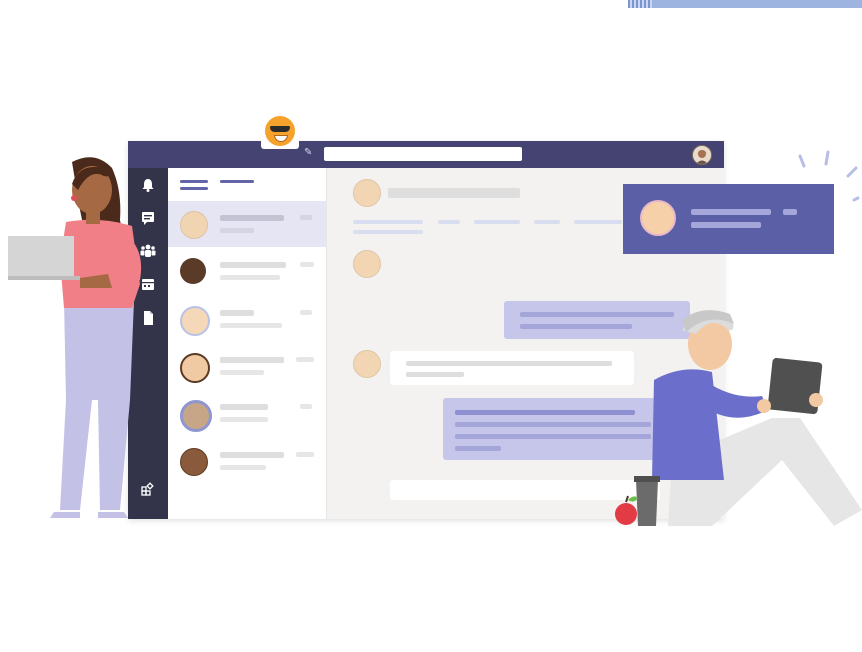 The image size is (862, 652). I want to click on man-with-tablet-illustration, so click(738, 418).